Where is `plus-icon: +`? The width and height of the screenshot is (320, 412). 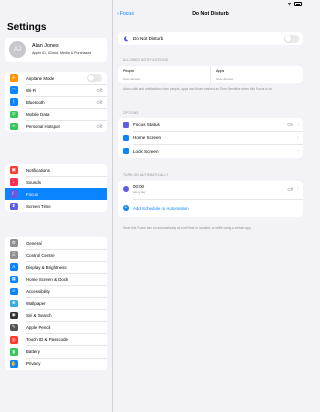
plus-icon: + is located at coordinates (126, 208).